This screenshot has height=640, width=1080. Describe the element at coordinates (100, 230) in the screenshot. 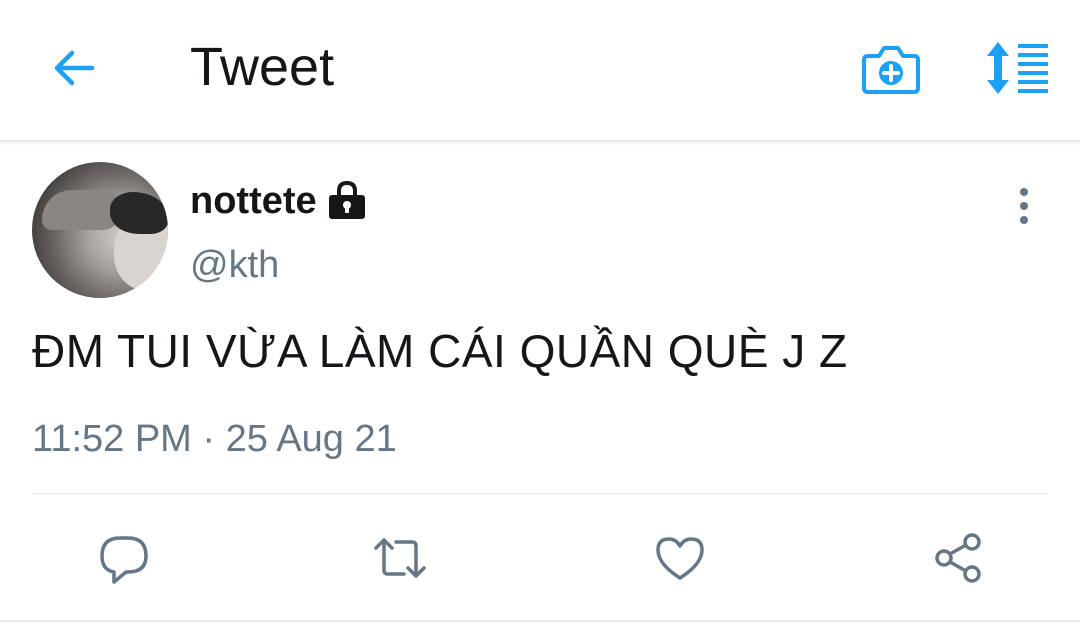

I see `avatar` at that location.